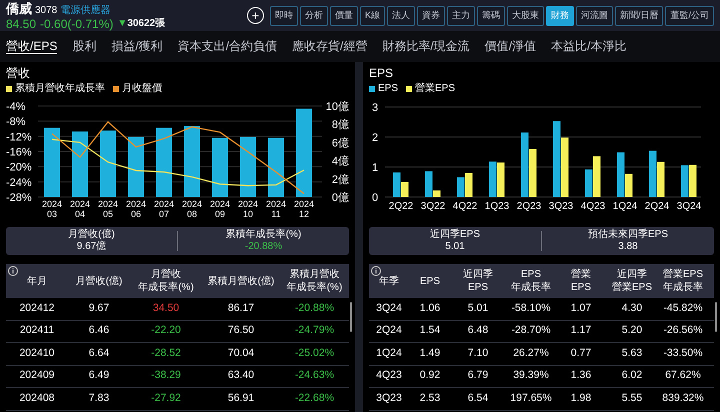 The width and height of the screenshot is (720, 412). Describe the element at coordinates (525, 16) in the screenshot. I see `nav-tab: 大股東` at that location.